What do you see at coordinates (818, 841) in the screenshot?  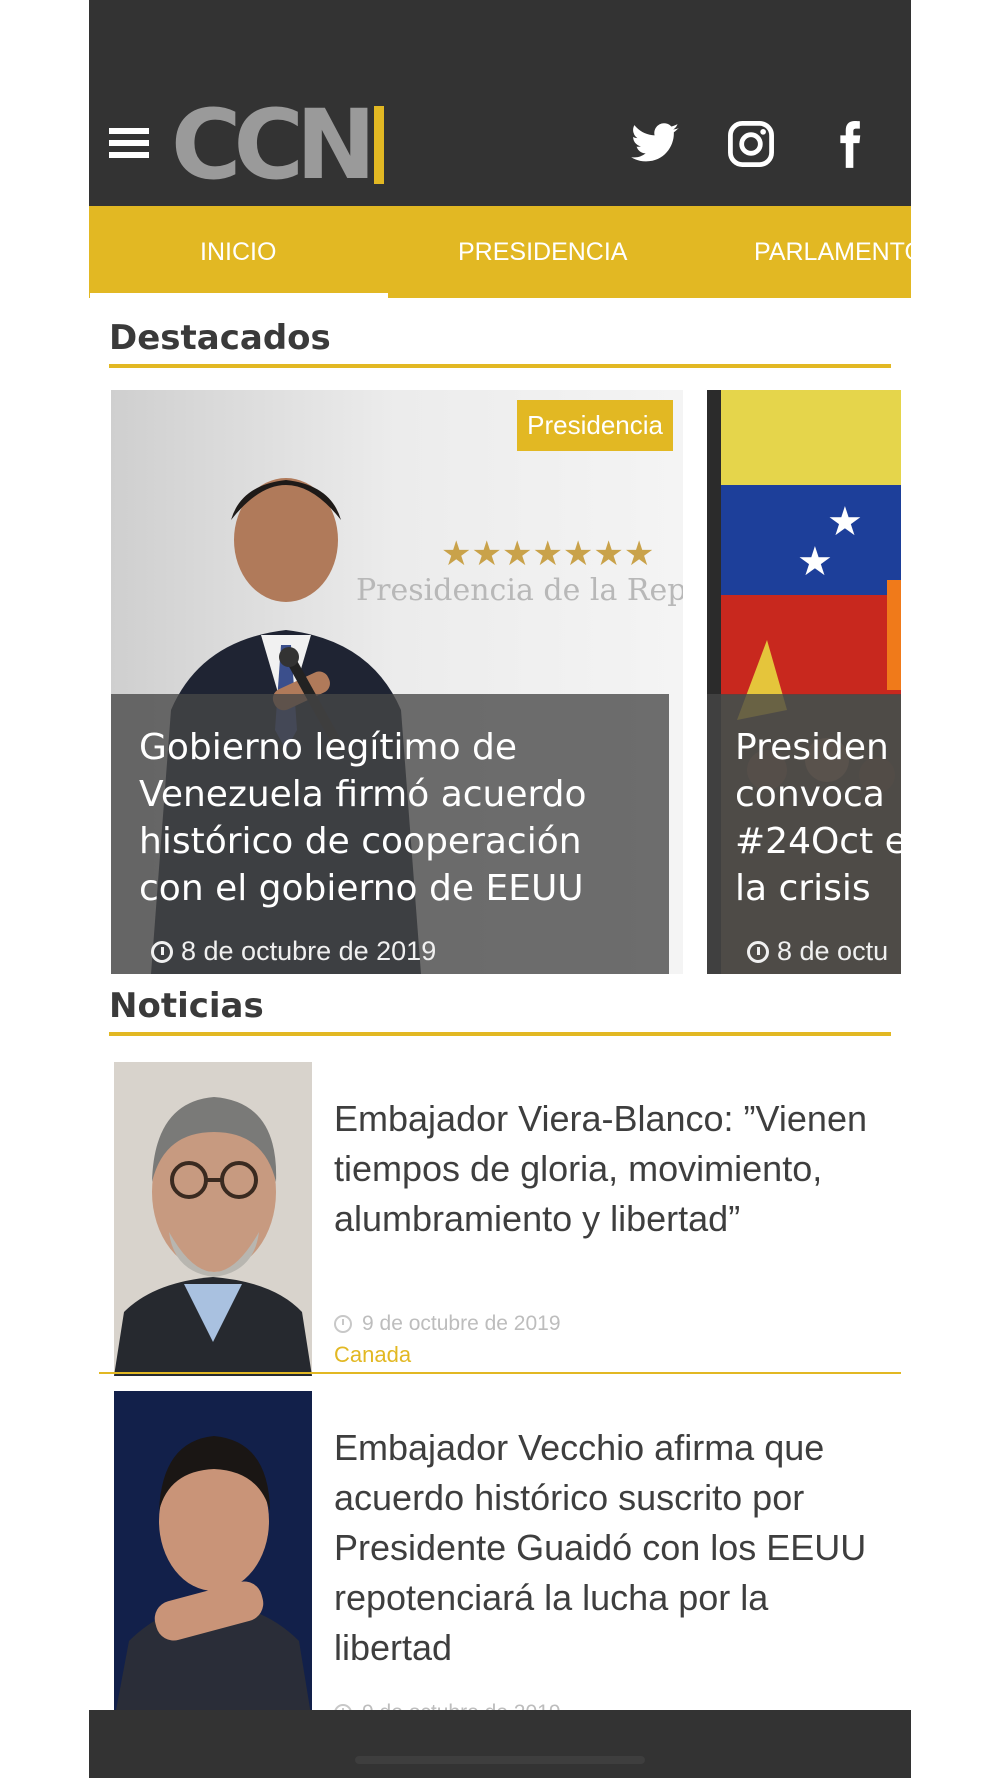 I see `featured-title-line: #24Oct e` at bounding box center [818, 841].